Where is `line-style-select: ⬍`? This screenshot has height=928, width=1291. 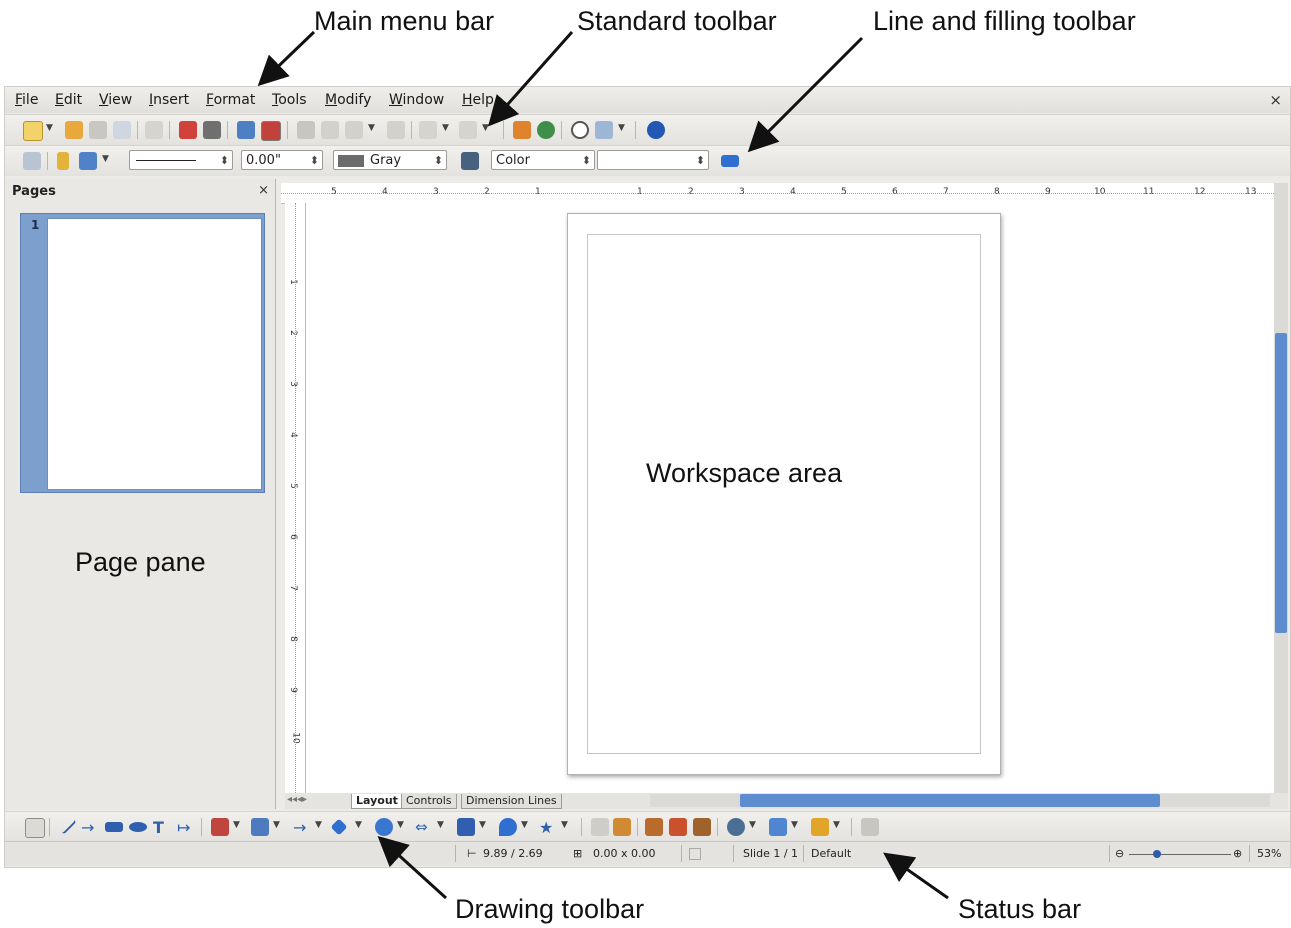
line-style-select: ⬍ is located at coordinates (181, 160).